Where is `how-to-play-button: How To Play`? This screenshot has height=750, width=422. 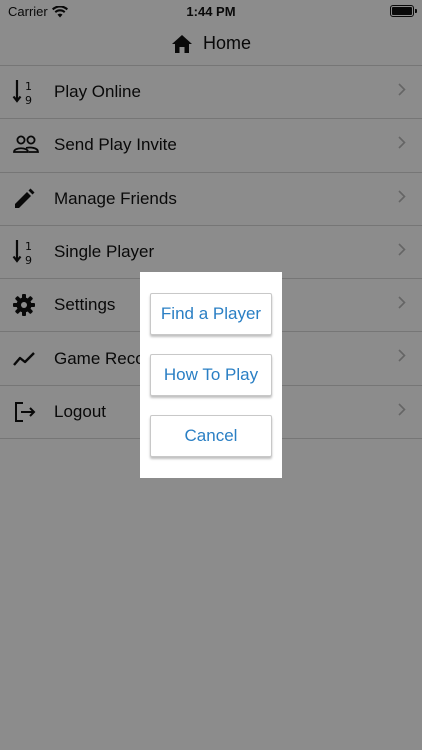 how-to-play-button: How To Play is located at coordinates (211, 375).